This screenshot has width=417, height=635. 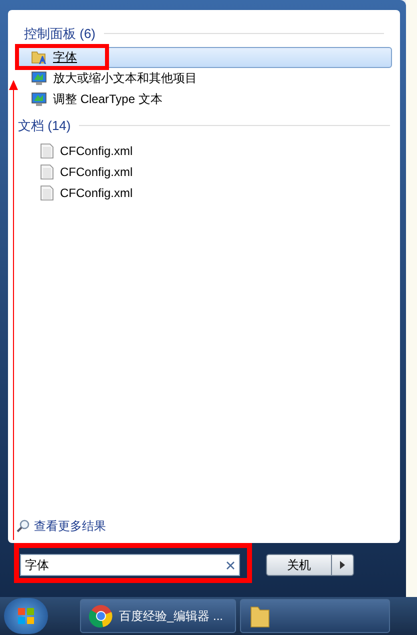 I want to click on windows-logo-icon, so click(x=26, y=616).